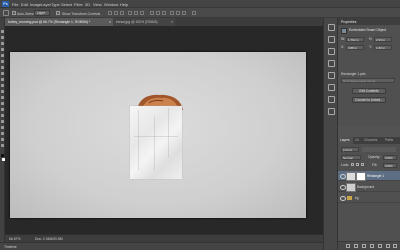 The image size is (400, 250). What do you see at coordinates (2, 79) in the screenshot?
I see `stamp-tool-icon` at bounding box center [2, 79].